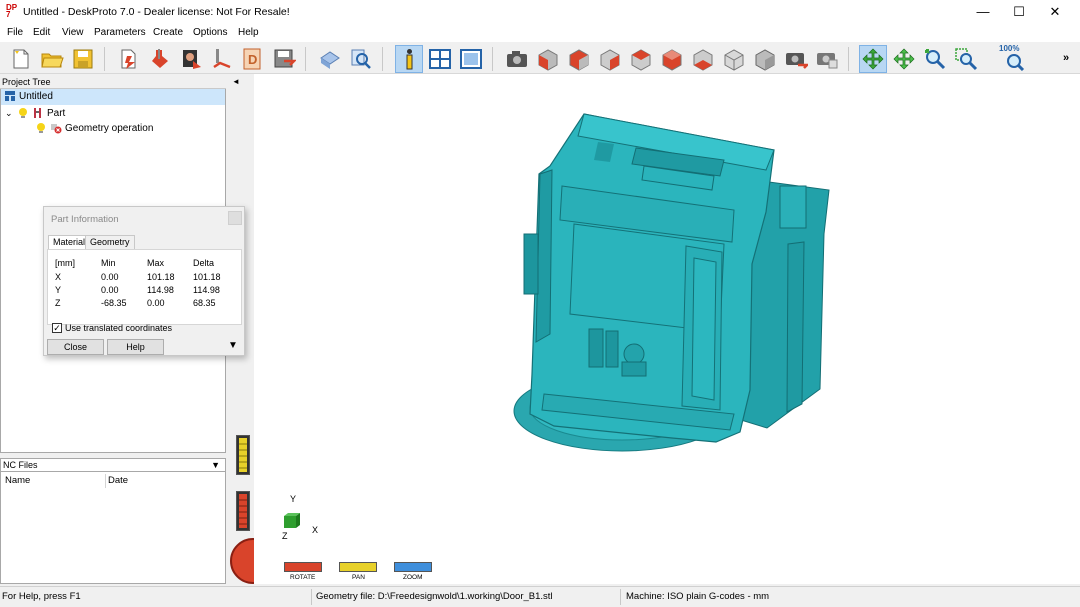 This screenshot has width=1080, height=607. I want to click on dialog-close-icon, so click(235, 218).